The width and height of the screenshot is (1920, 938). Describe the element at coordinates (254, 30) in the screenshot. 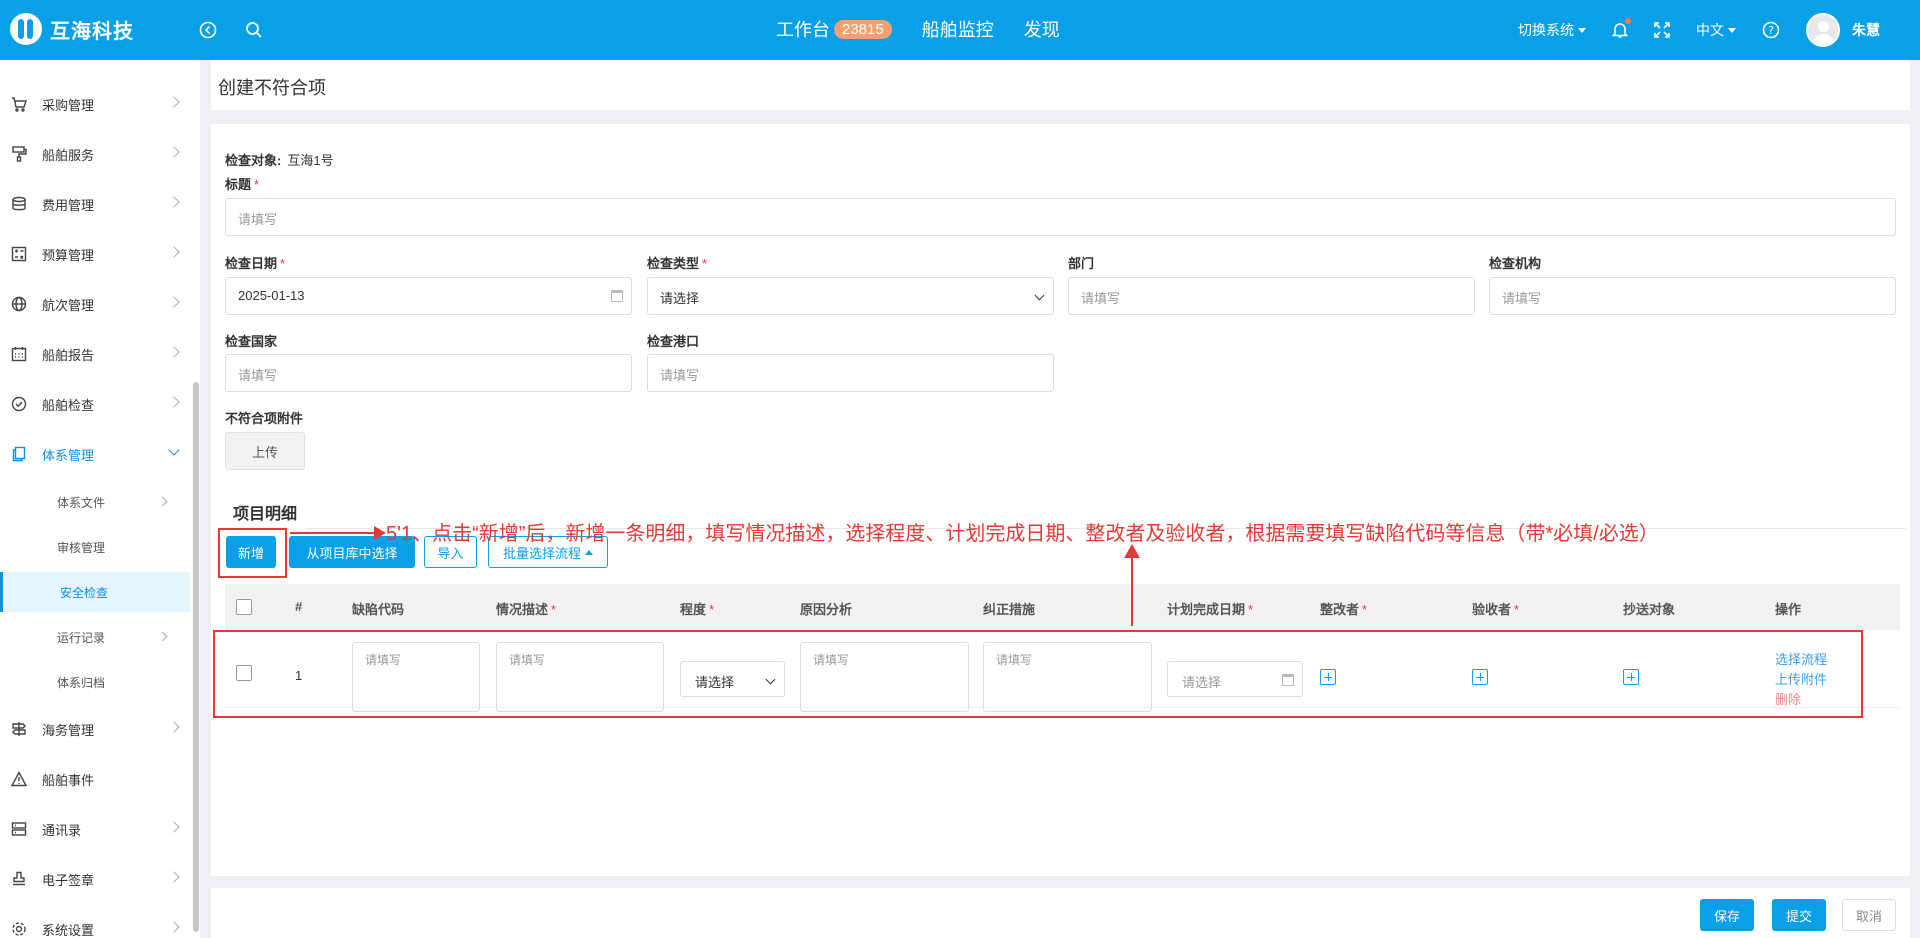

I see `search-icon` at that location.